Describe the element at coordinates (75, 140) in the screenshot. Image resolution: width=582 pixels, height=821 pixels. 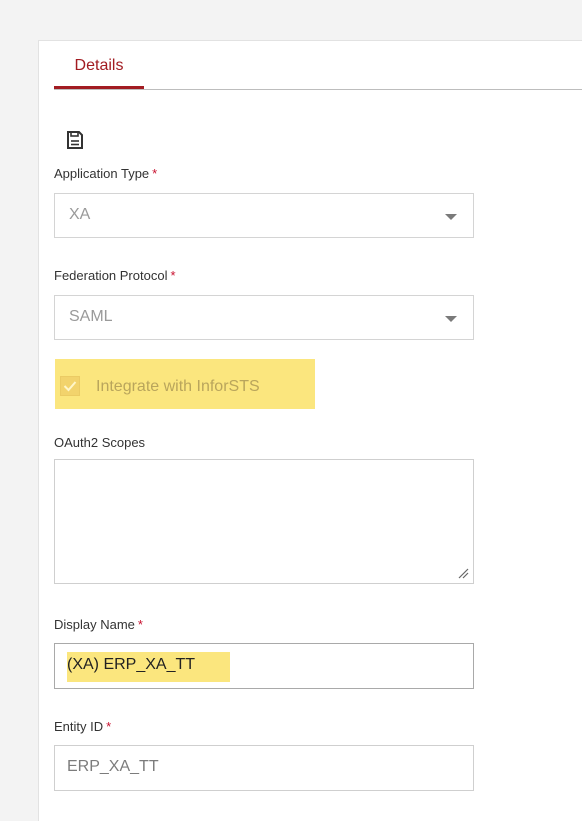
I see `save-icon` at that location.